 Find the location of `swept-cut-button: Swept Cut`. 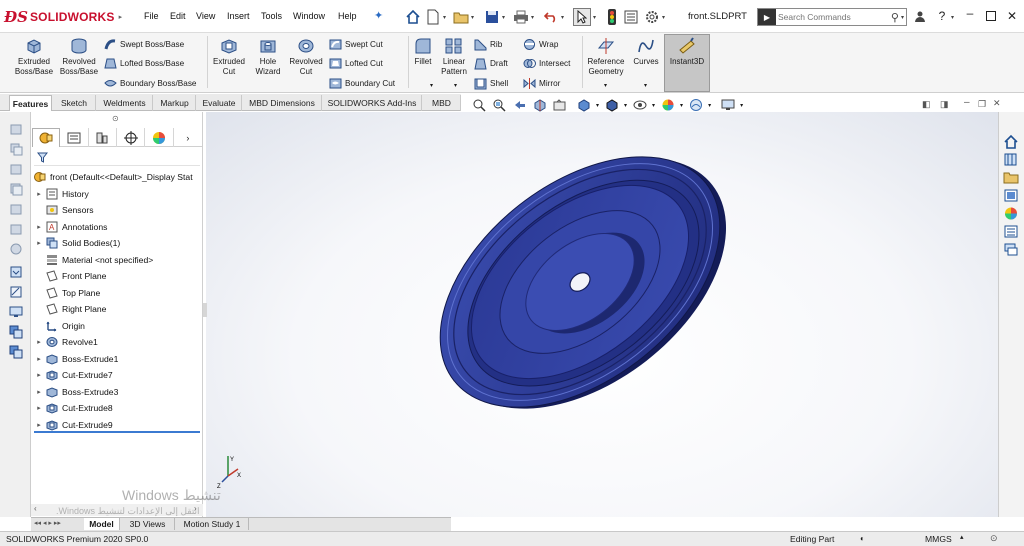

swept-cut-button: Swept Cut is located at coordinates (356, 44).